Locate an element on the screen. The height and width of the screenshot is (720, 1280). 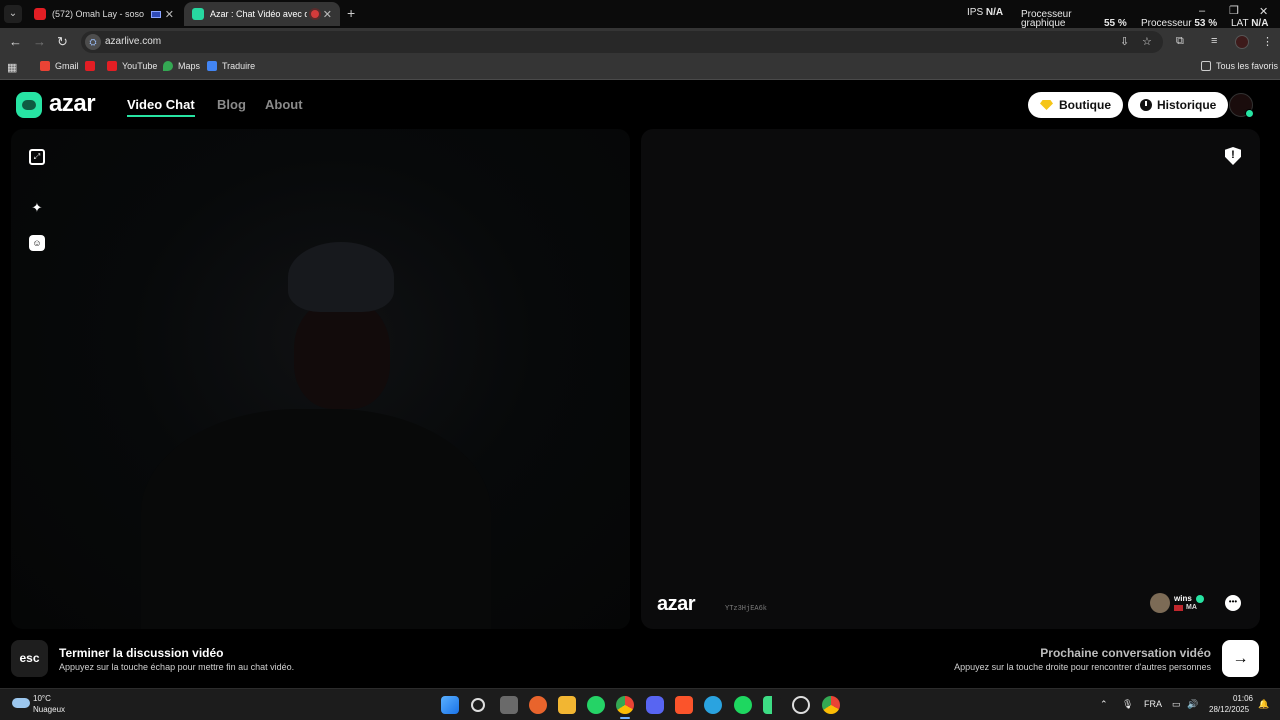
peer-azar-watermark: azar is located at coordinates (676, 604).